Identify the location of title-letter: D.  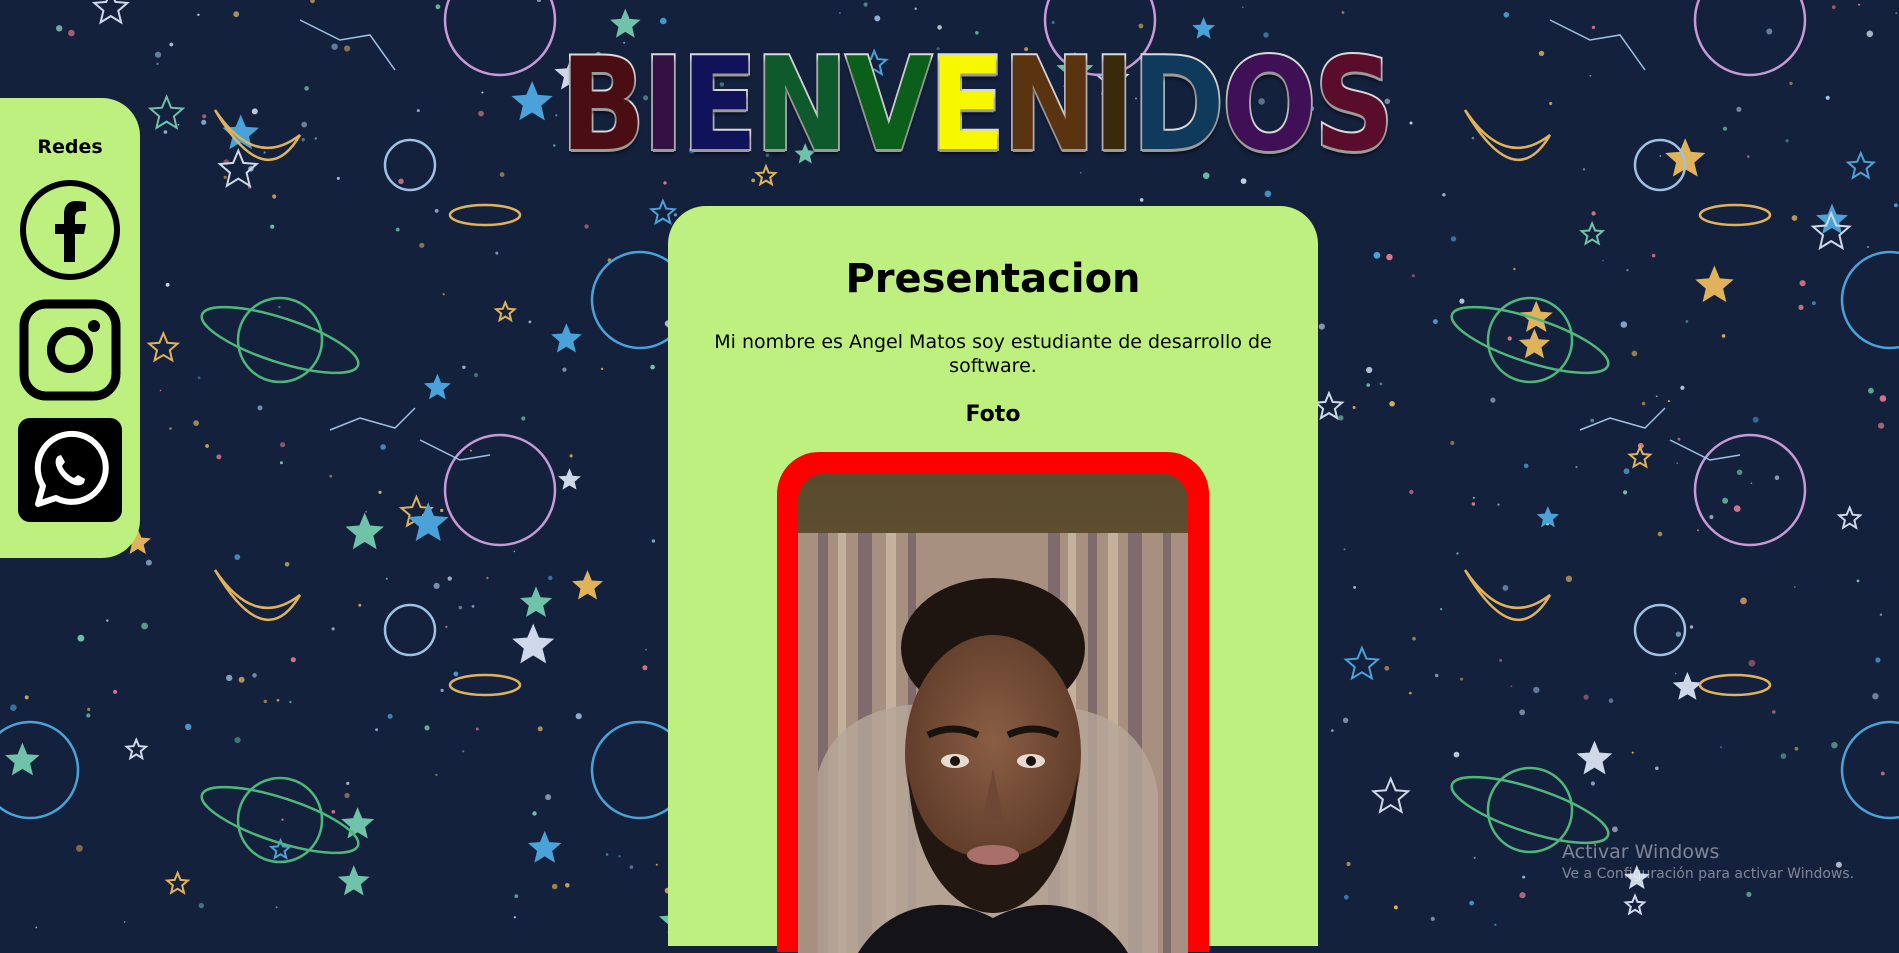
(1178, 105).